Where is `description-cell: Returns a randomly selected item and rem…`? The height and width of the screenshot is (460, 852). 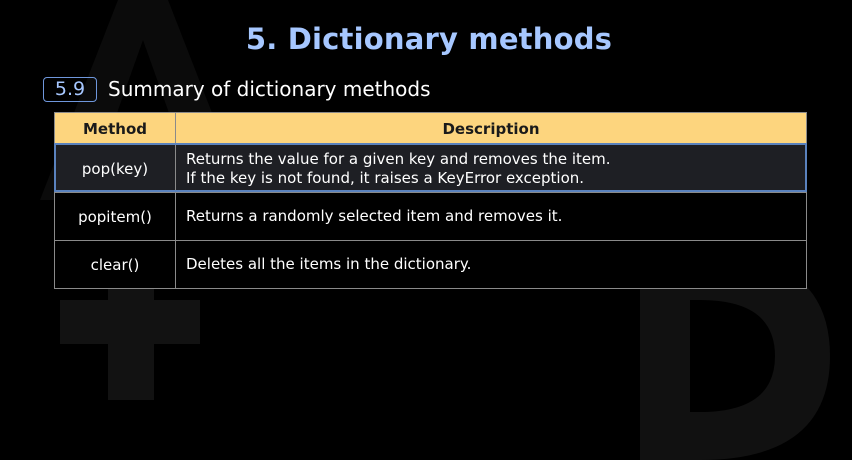 description-cell: Returns a randomly selected item and rem… is located at coordinates (491, 216).